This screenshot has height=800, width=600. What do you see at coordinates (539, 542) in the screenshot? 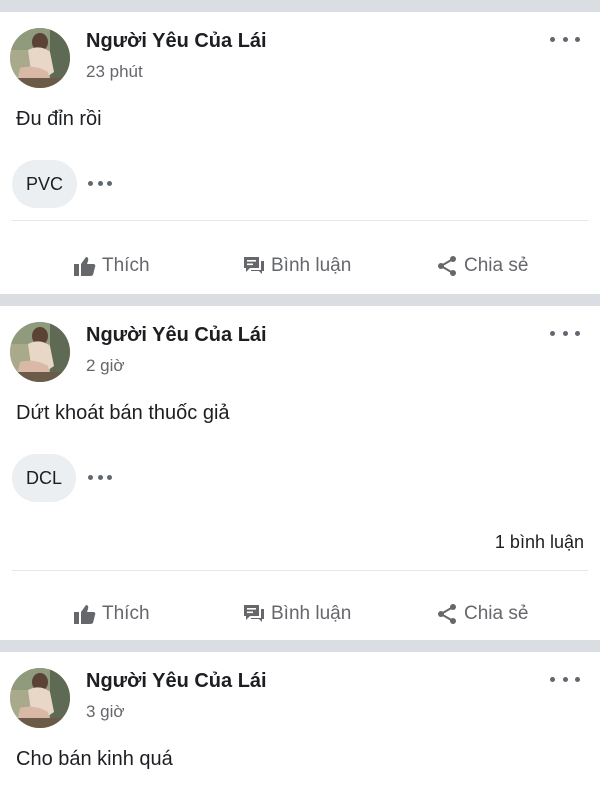
I see `comment-count: 1 bình luận` at bounding box center [539, 542].